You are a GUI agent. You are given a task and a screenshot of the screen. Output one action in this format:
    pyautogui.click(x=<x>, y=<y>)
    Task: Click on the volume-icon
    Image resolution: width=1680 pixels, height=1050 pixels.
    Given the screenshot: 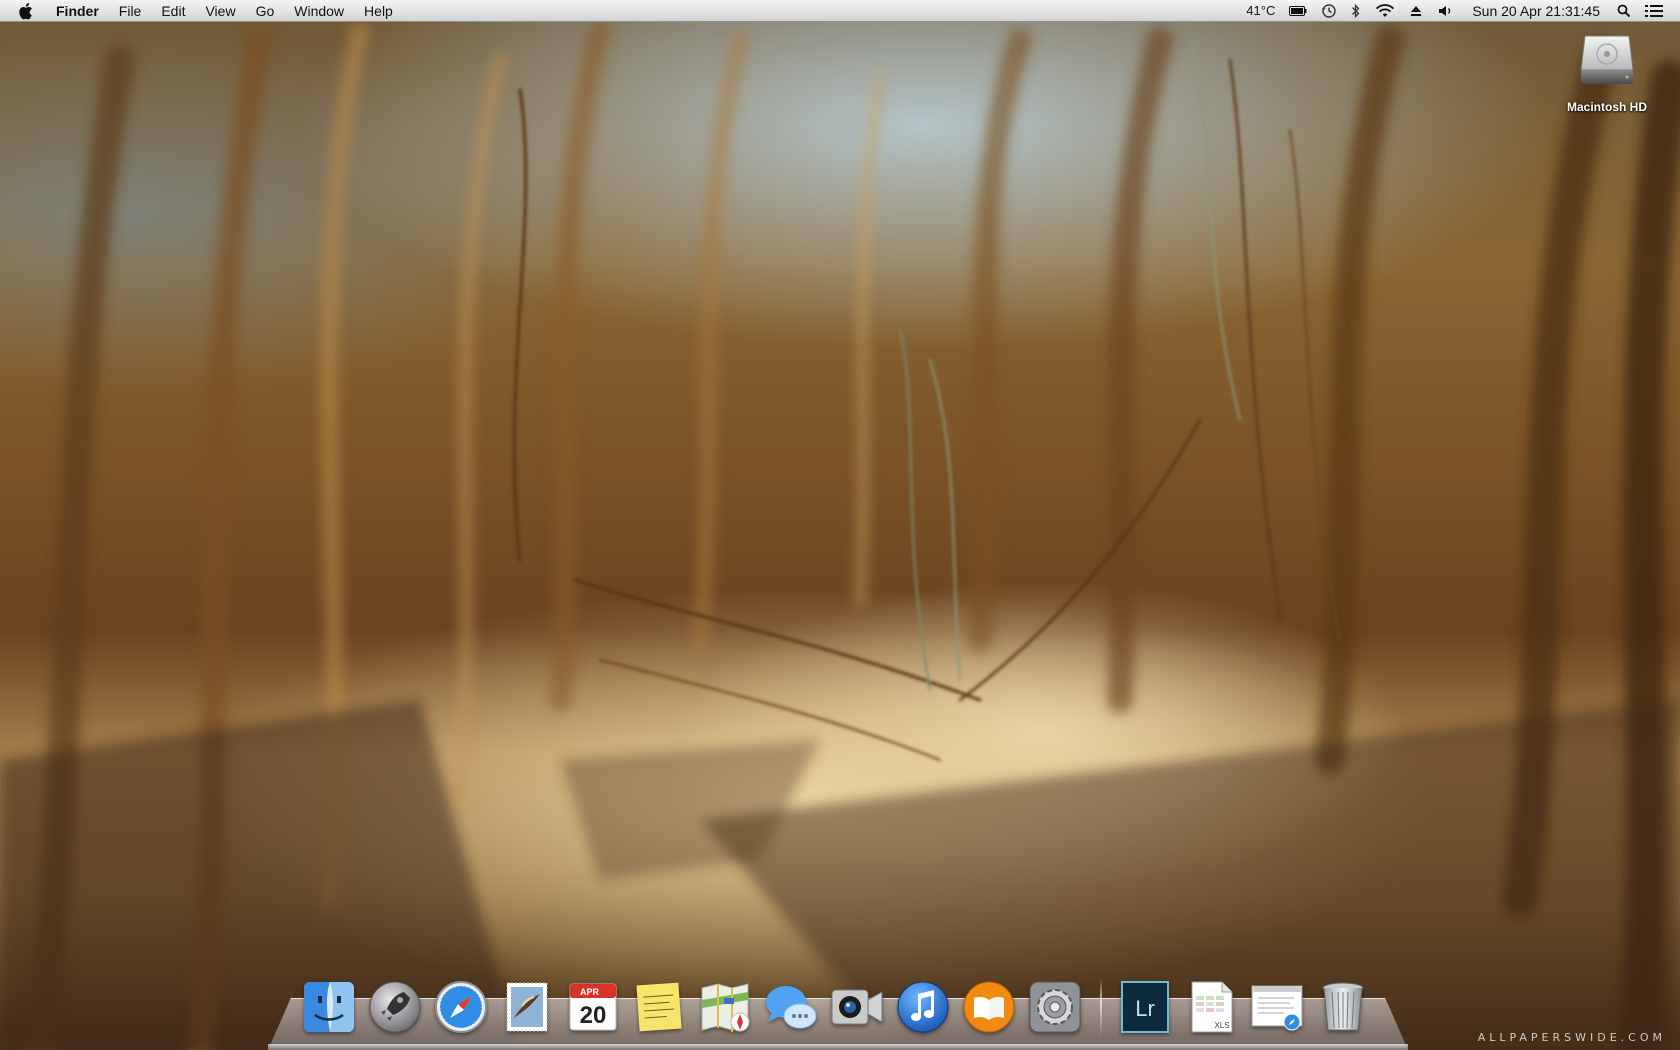 What is the action you would take?
    pyautogui.click(x=1446, y=11)
    